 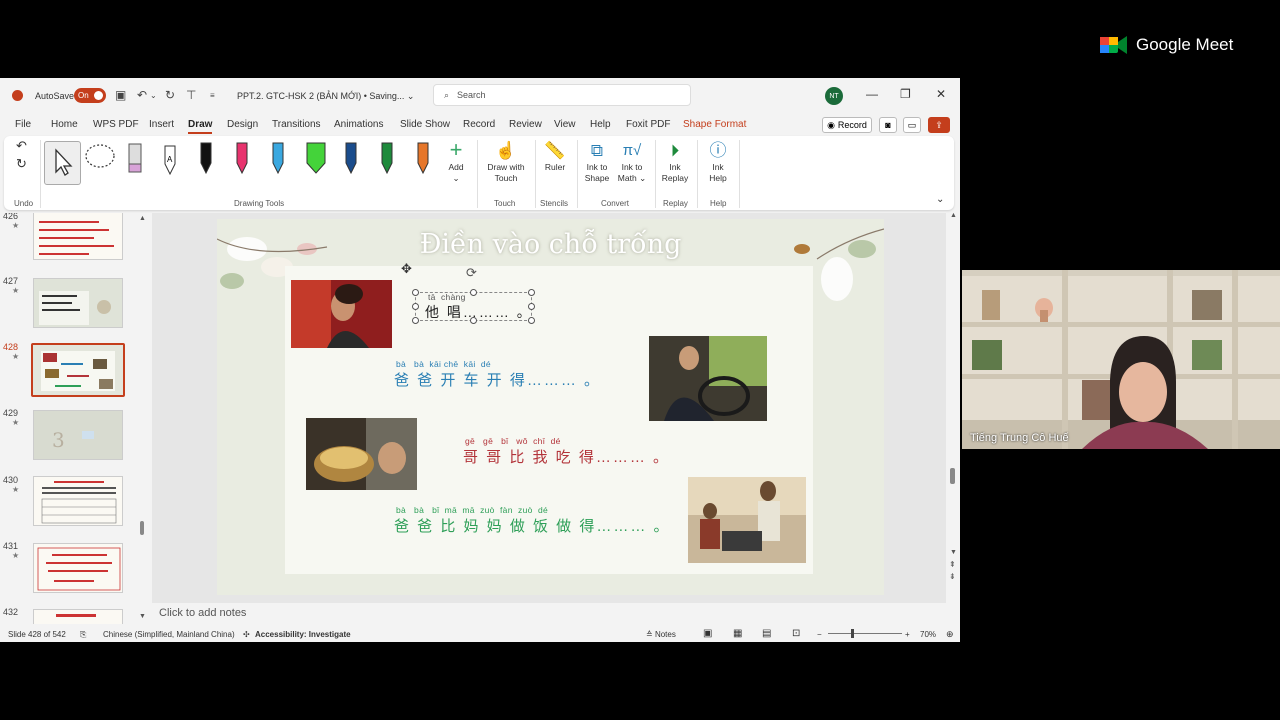 What do you see at coordinates (600, 124) in the screenshot?
I see `tab-help: Help` at bounding box center [600, 124].